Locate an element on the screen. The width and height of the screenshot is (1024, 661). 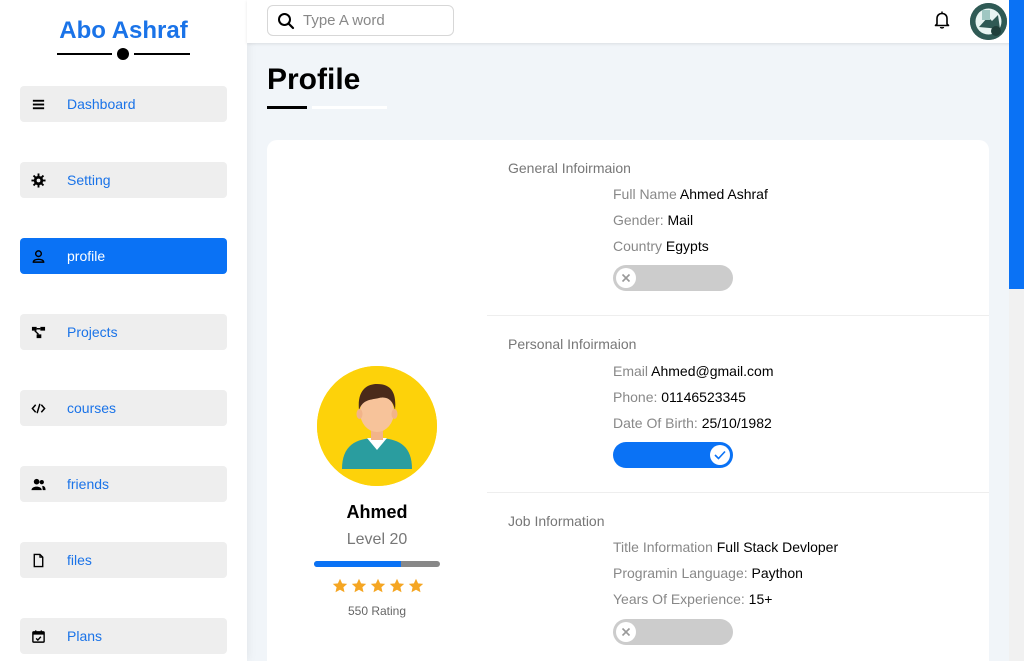
job-title-label: Title Information is located at coordinates (663, 547).